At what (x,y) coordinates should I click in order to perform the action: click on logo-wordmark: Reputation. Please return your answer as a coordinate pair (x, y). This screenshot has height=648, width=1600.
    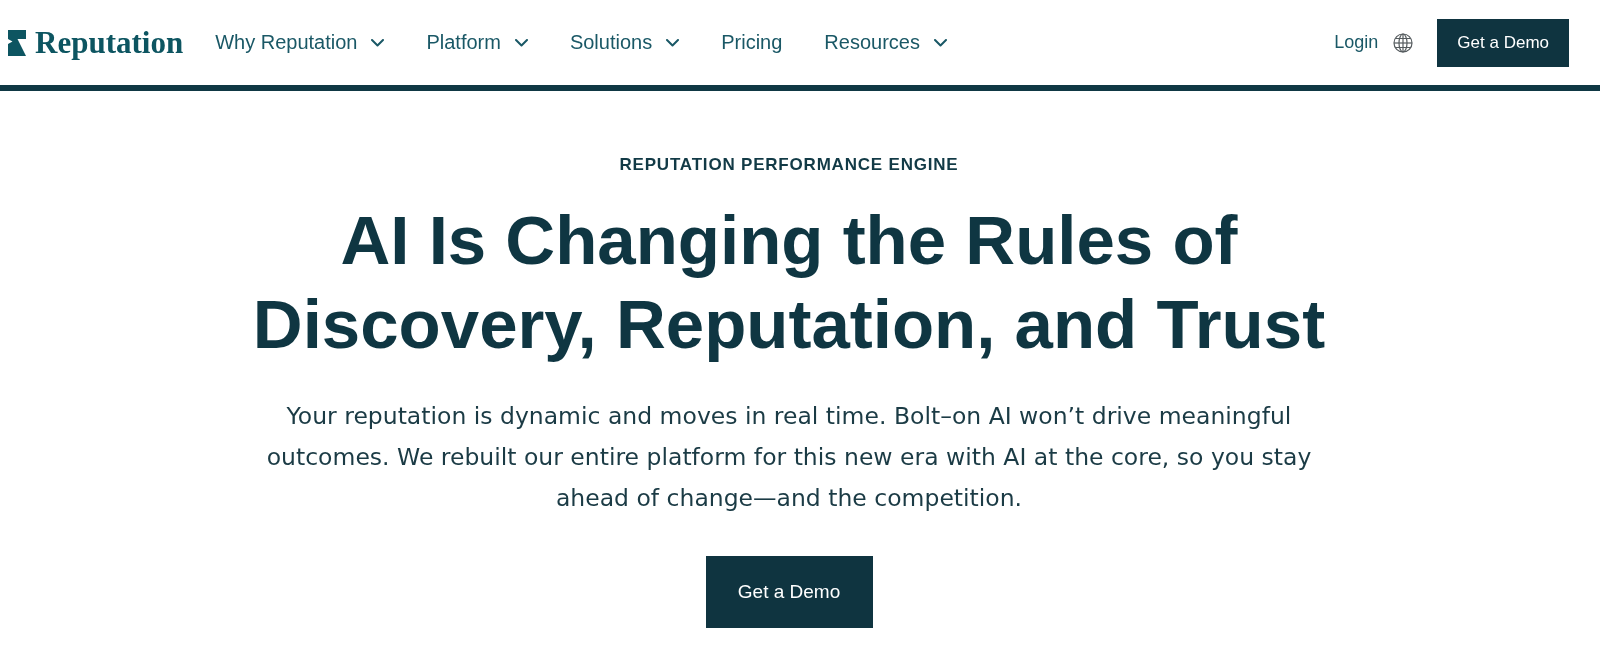
    Looking at the image, I should click on (109, 42).